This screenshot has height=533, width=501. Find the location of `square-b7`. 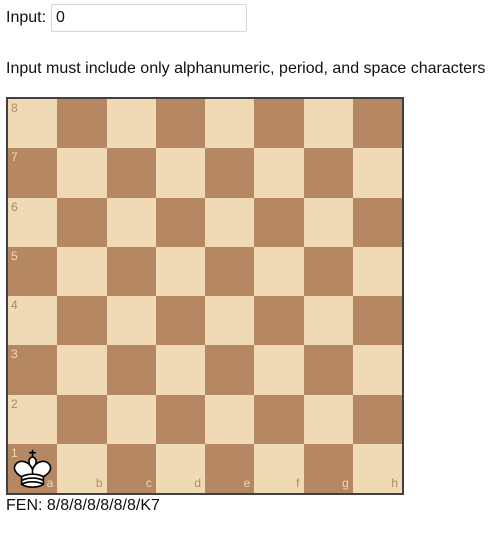

square-b7 is located at coordinates (82, 173).